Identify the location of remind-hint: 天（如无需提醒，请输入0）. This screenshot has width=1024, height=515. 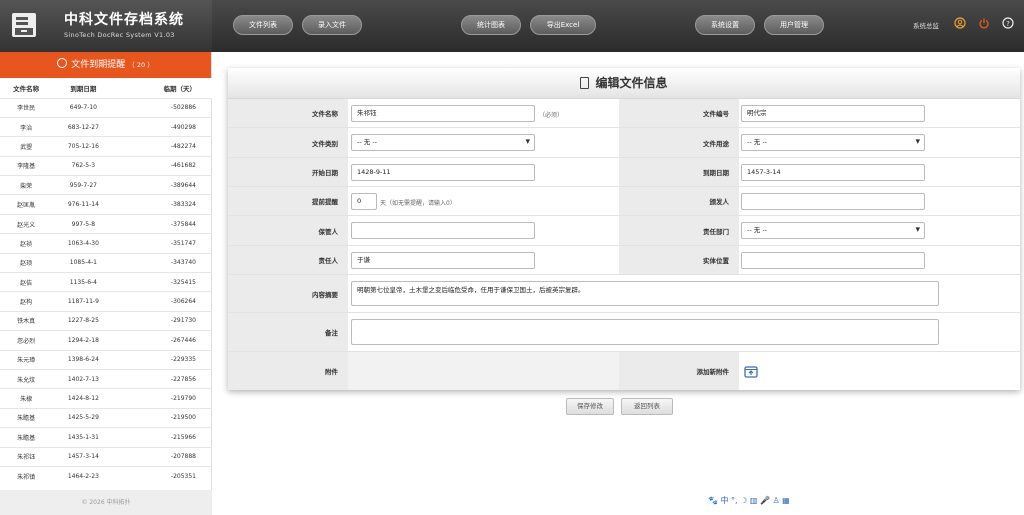
(418, 203).